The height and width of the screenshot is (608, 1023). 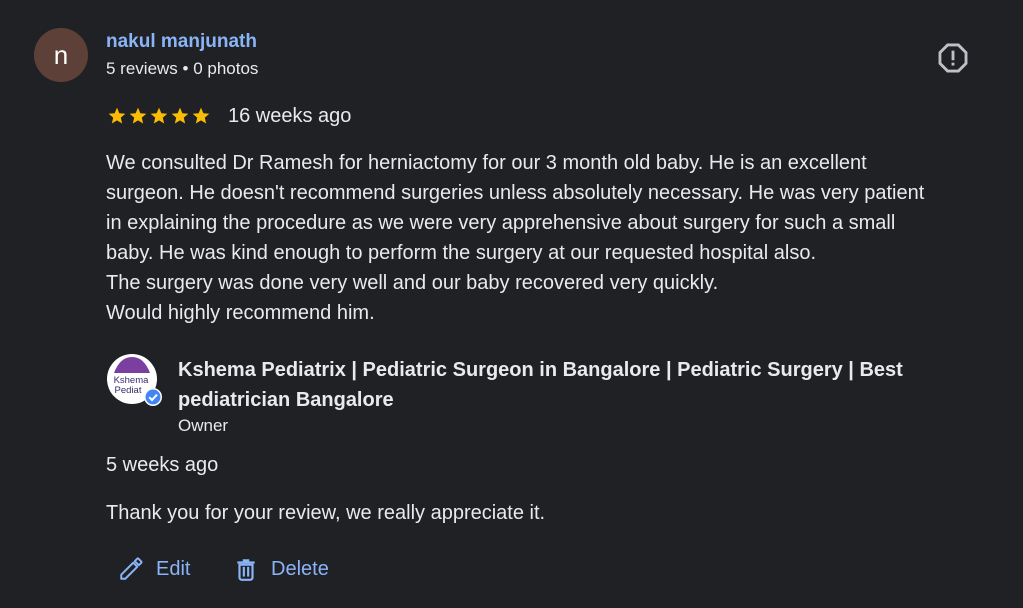 What do you see at coordinates (203, 425) in the screenshot?
I see `owner-role: Owner` at bounding box center [203, 425].